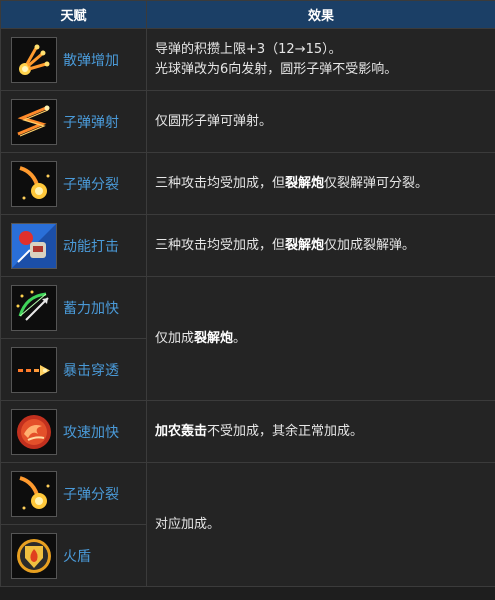  Describe the element at coordinates (240, 338) in the screenshot. I see `effect-text: 。` at that location.